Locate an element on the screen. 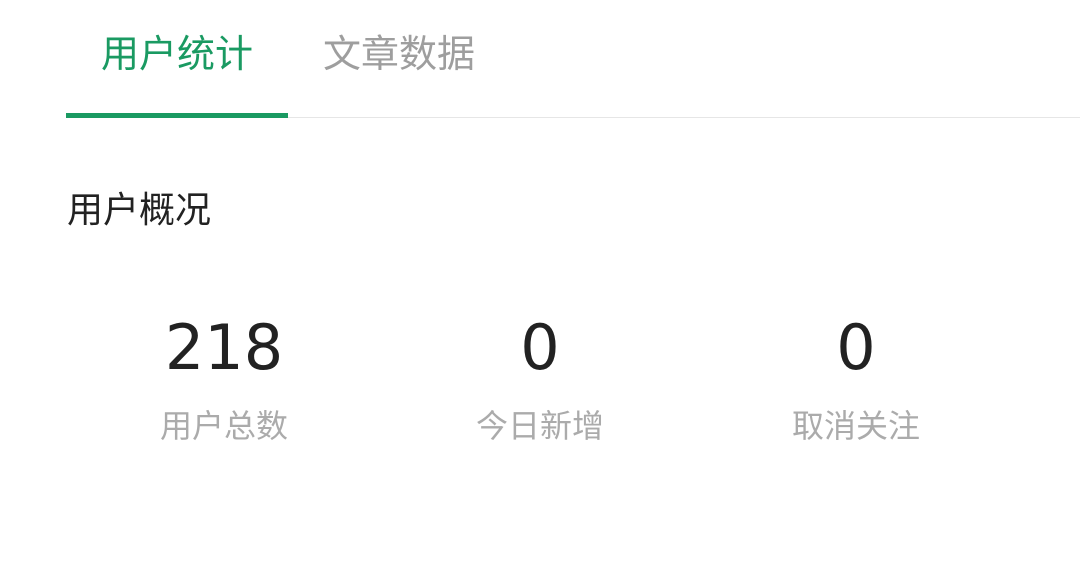 This screenshot has width=1080, height=571. tab-article-data-label: 文章数据 is located at coordinates (398, 54).